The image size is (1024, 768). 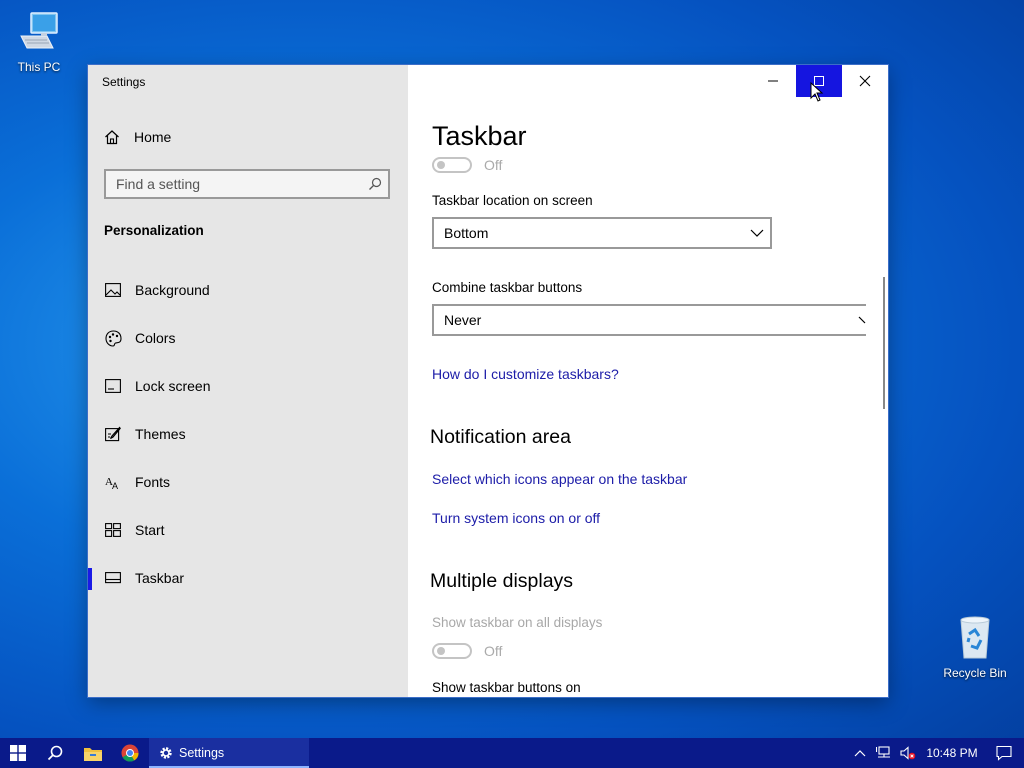 I want to click on taskbar-settings-app: Settings, so click(x=229, y=753).